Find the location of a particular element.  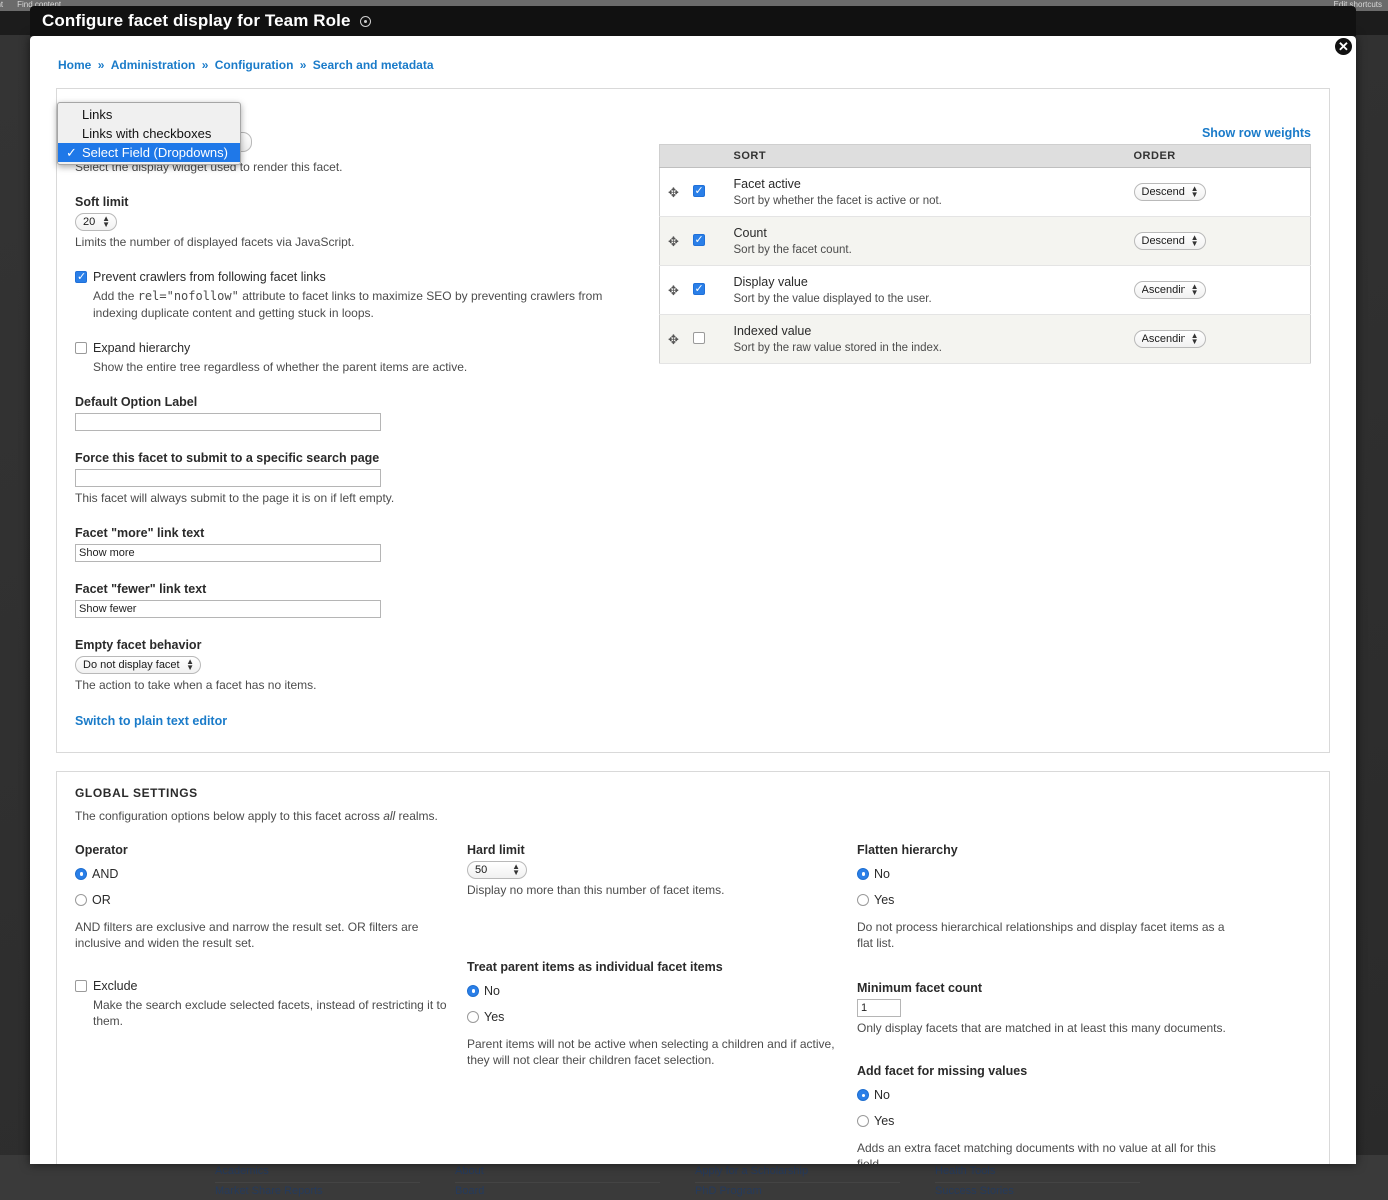

hard-limit-label: Hard limit is located at coordinates (496, 849).